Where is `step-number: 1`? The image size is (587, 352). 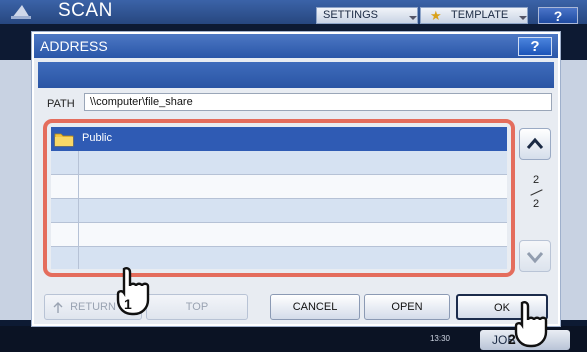 step-number: 1 is located at coordinates (128, 304).